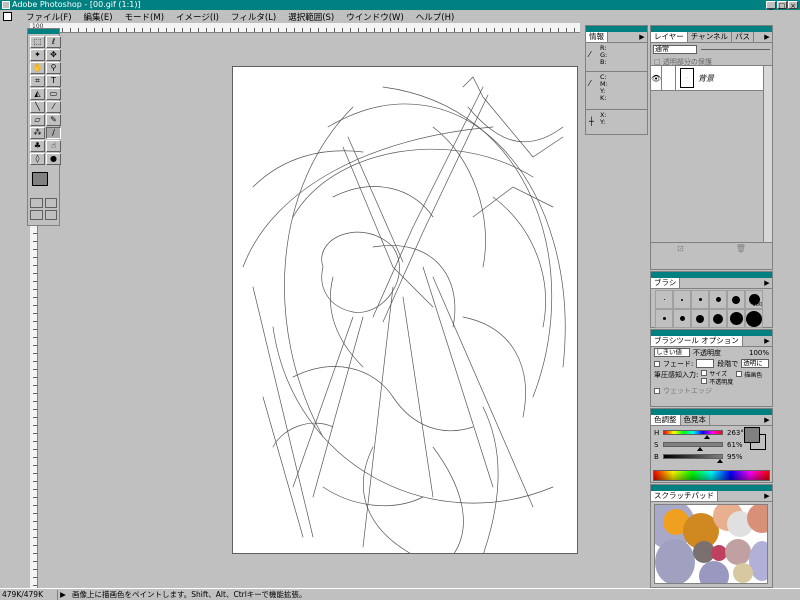  What do you see at coordinates (793, 5) in the screenshot?
I see `close-button: ×` at bounding box center [793, 5].